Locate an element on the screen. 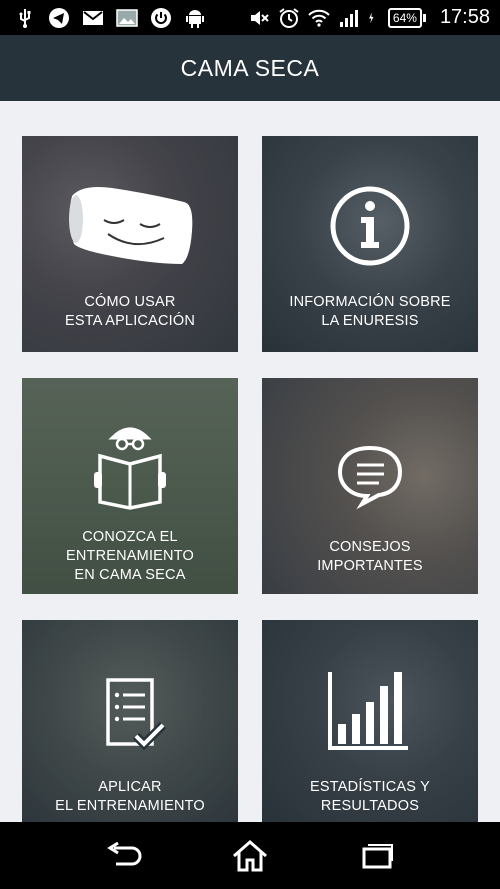  tile-enuresis-info: INFORMACIÓN SOBRE LA ENURESIS is located at coordinates (370, 244).